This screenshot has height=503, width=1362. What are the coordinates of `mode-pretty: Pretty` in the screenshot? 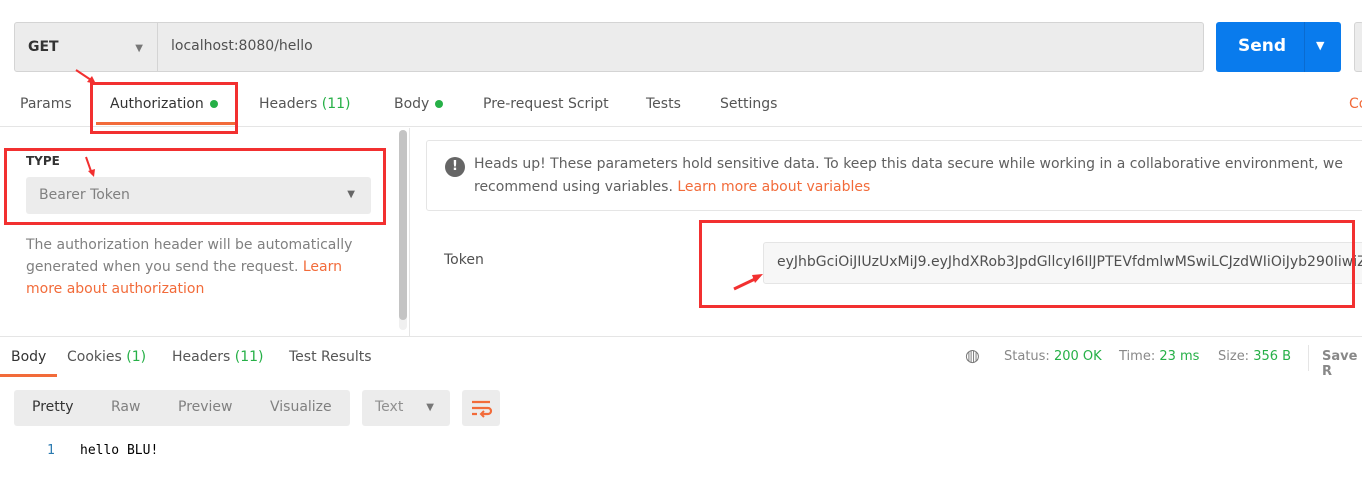 It's located at (53, 407).